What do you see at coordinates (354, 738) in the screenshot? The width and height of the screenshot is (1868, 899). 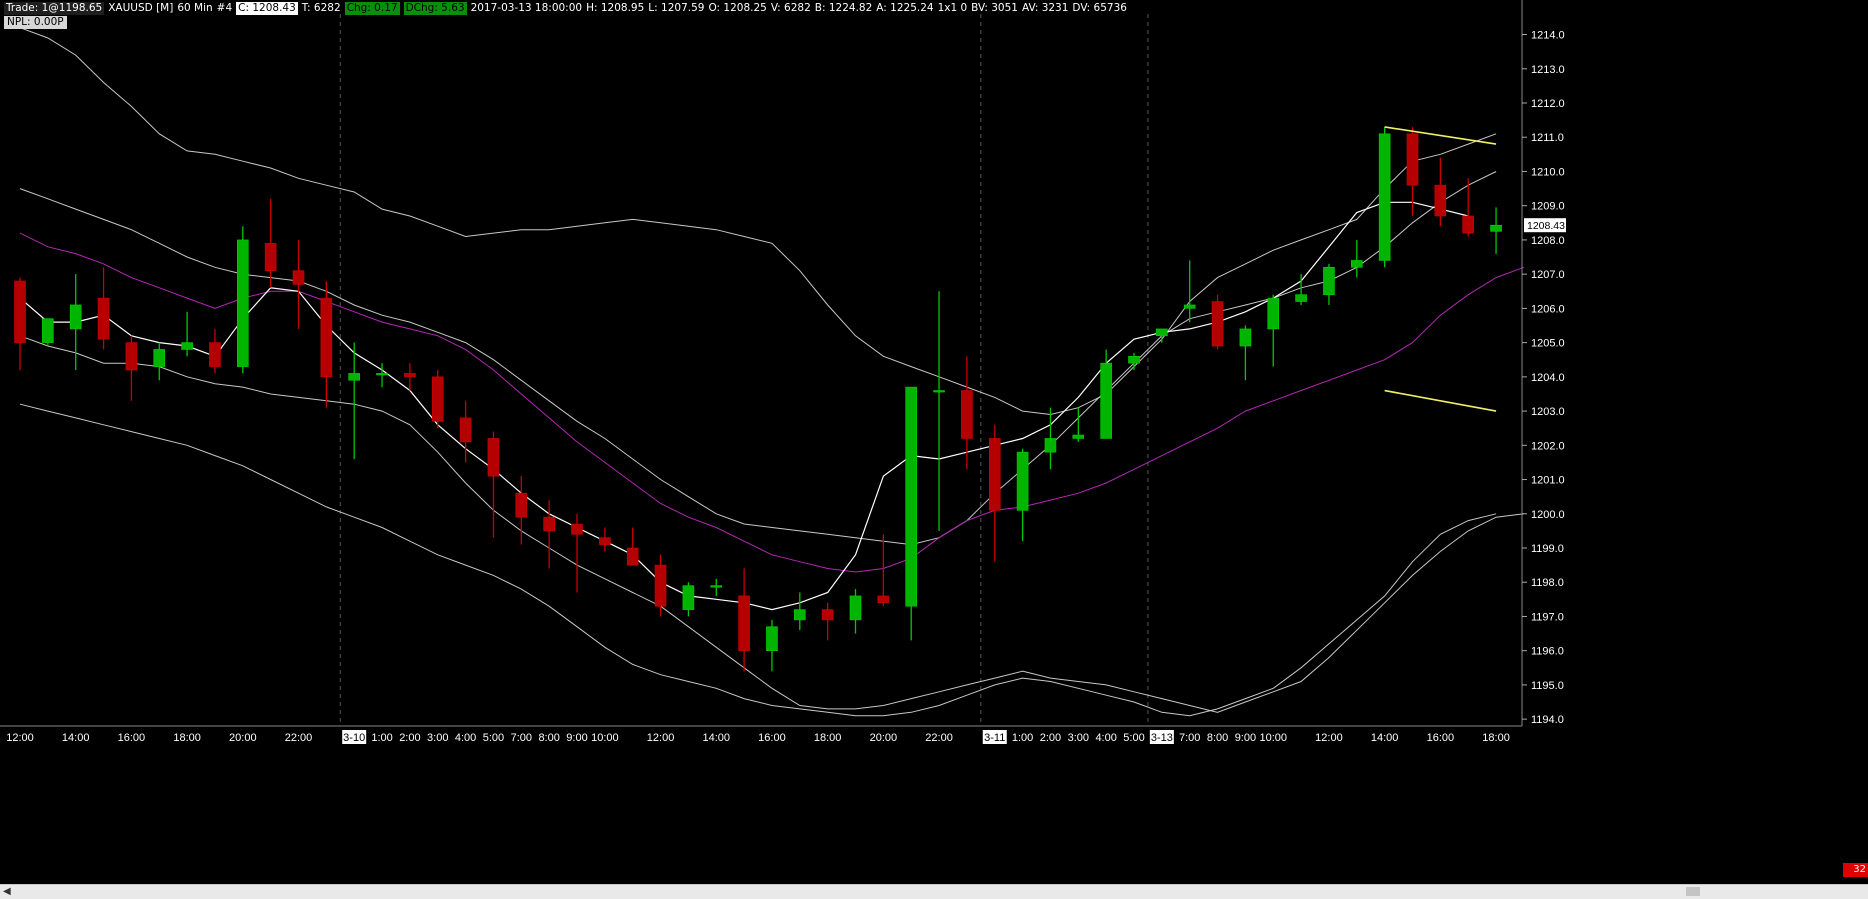 I see `x-date-label: 3-10` at bounding box center [354, 738].